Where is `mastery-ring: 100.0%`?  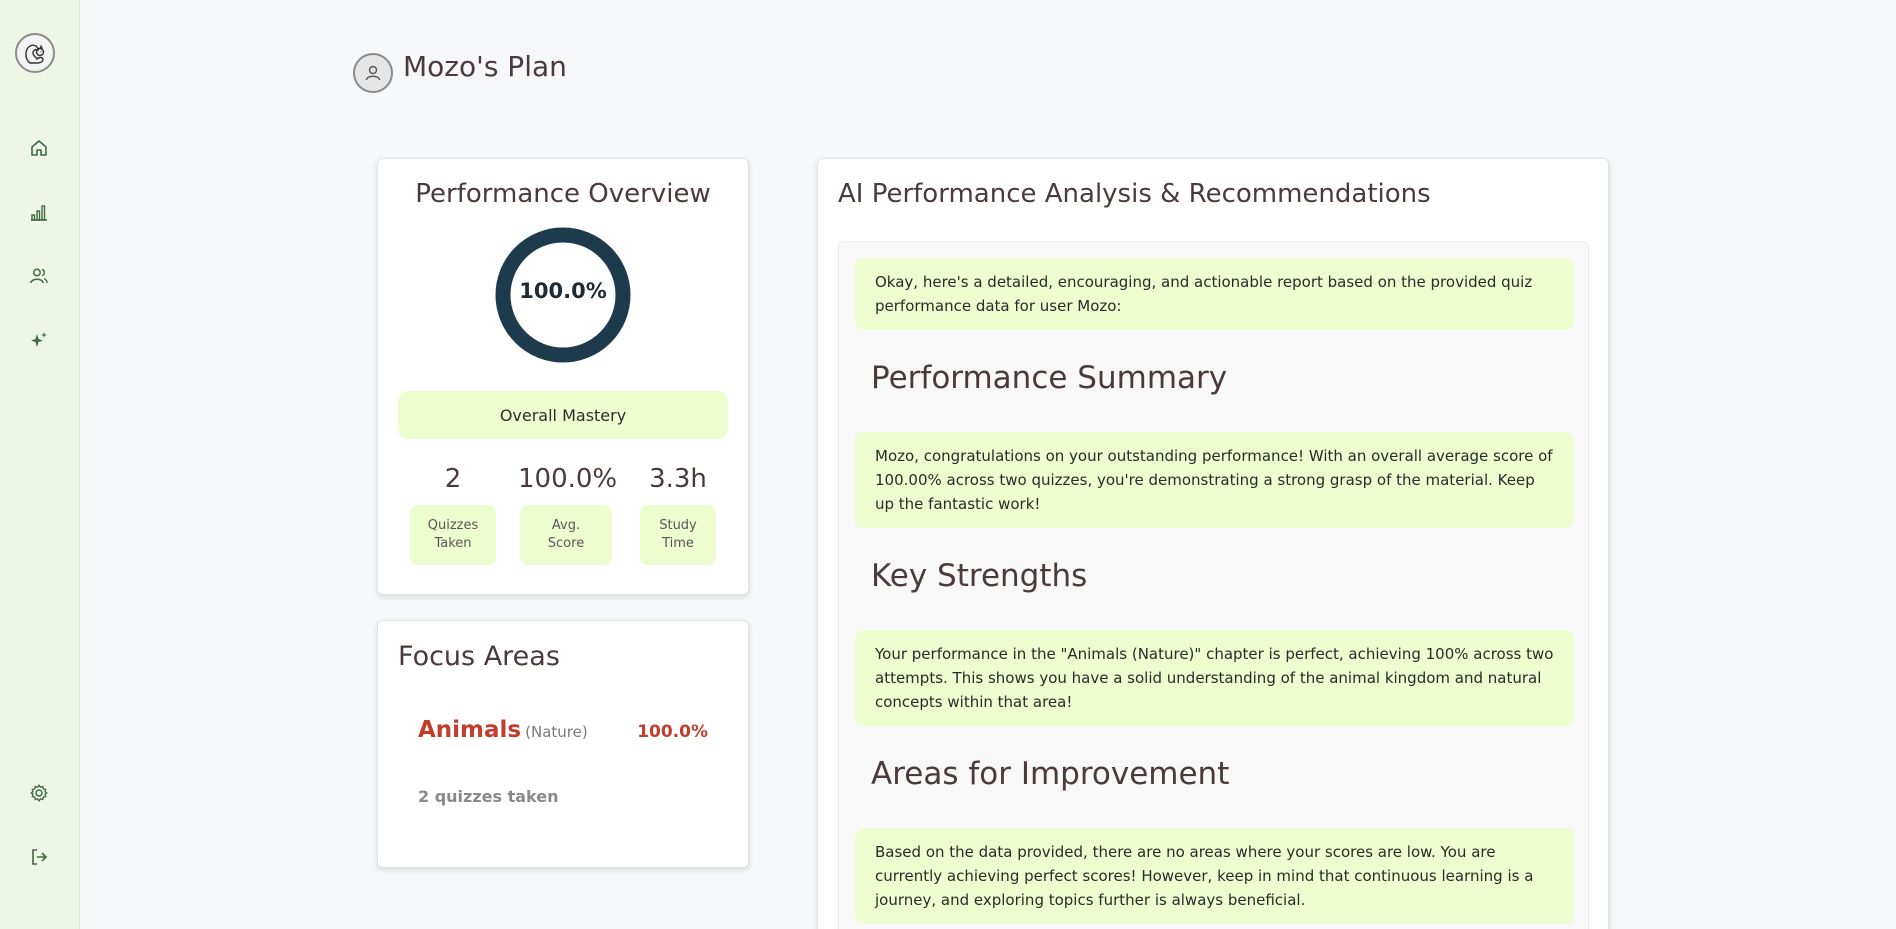 mastery-ring: 100.0% is located at coordinates (563, 295).